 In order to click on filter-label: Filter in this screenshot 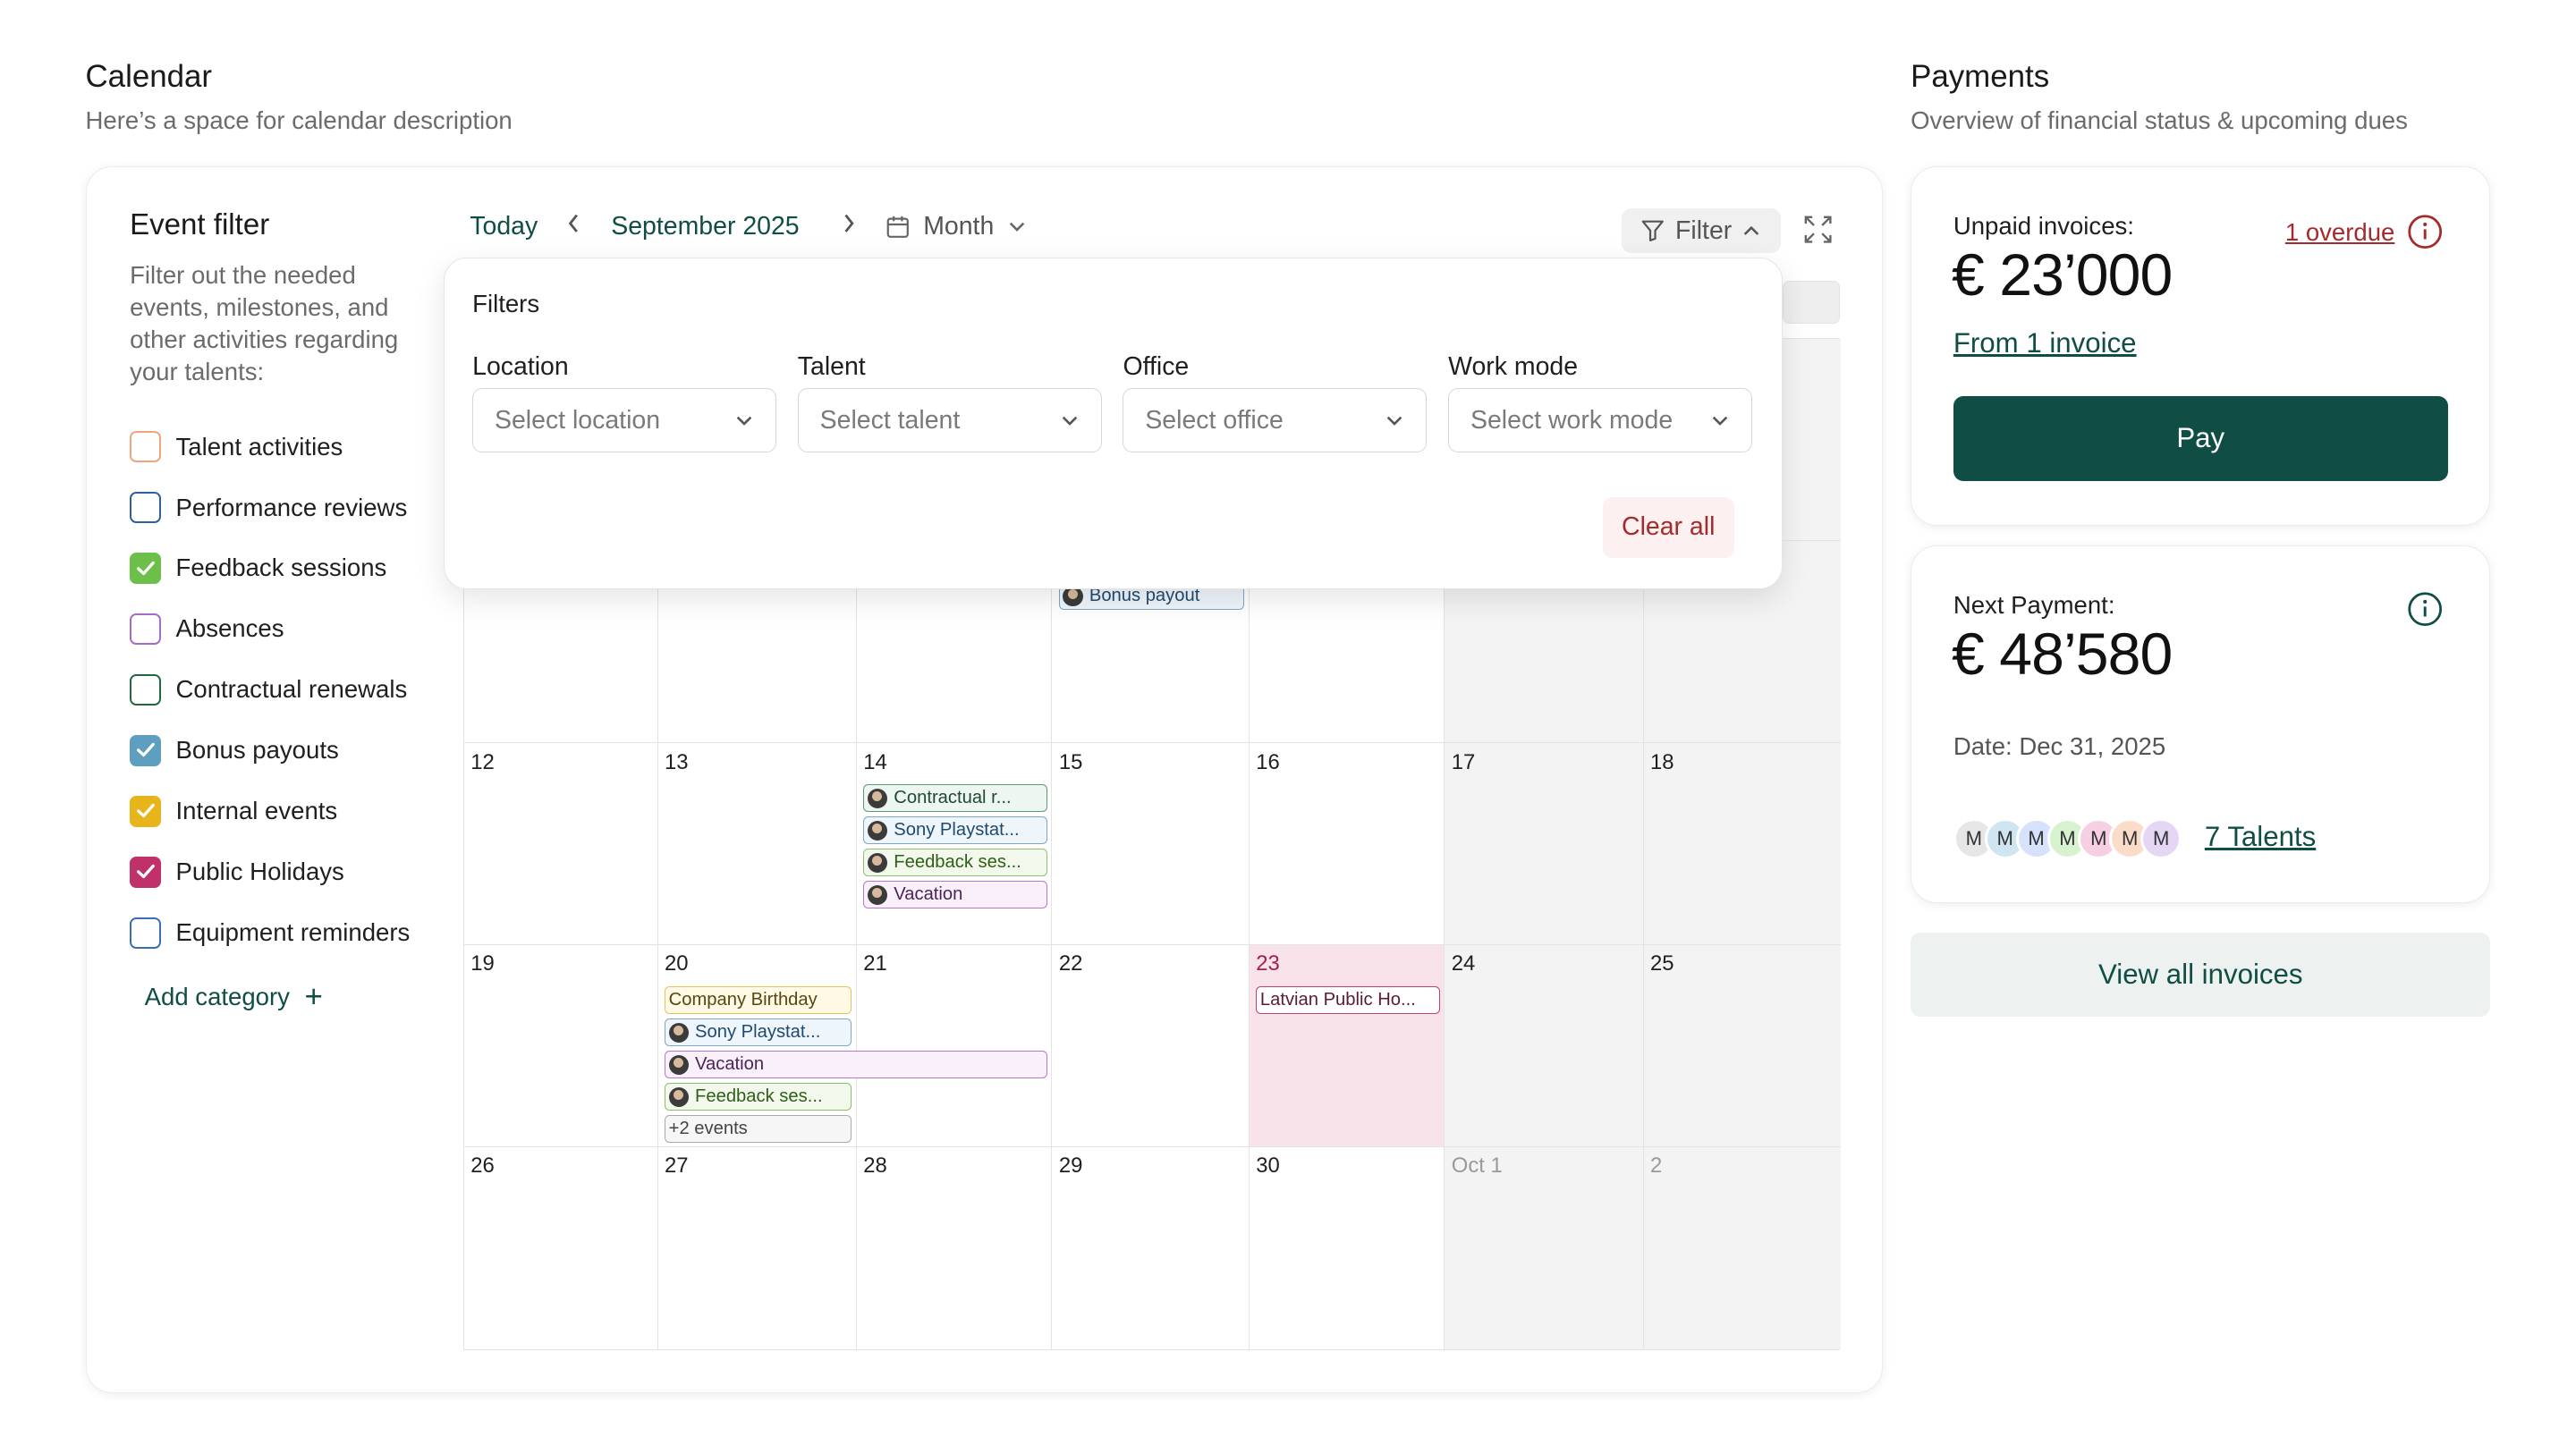, I will do `click(1704, 230)`.